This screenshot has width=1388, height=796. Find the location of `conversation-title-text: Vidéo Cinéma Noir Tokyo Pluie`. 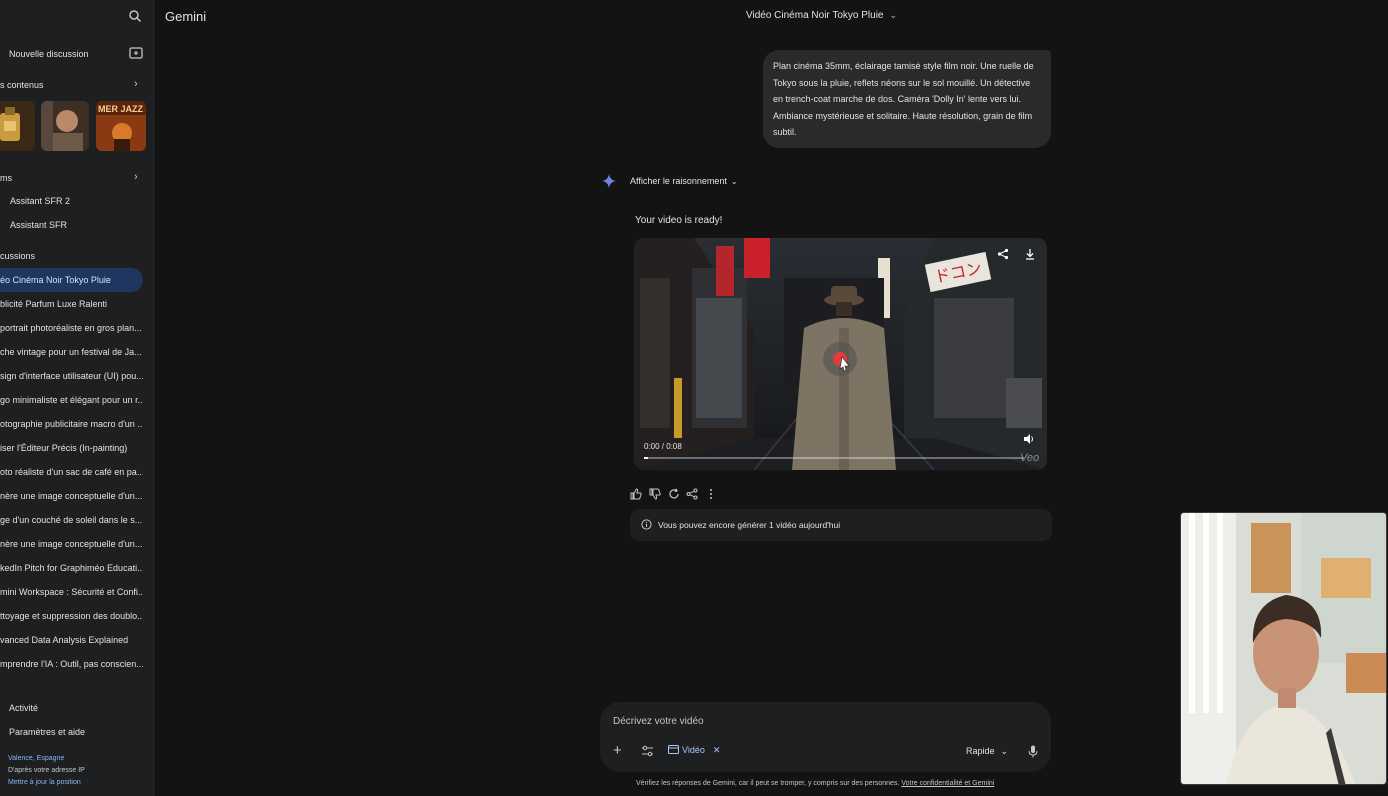

conversation-title-text: Vidéo Cinéma Noir Tokyo Pluie is located at coordinates (815, 15).